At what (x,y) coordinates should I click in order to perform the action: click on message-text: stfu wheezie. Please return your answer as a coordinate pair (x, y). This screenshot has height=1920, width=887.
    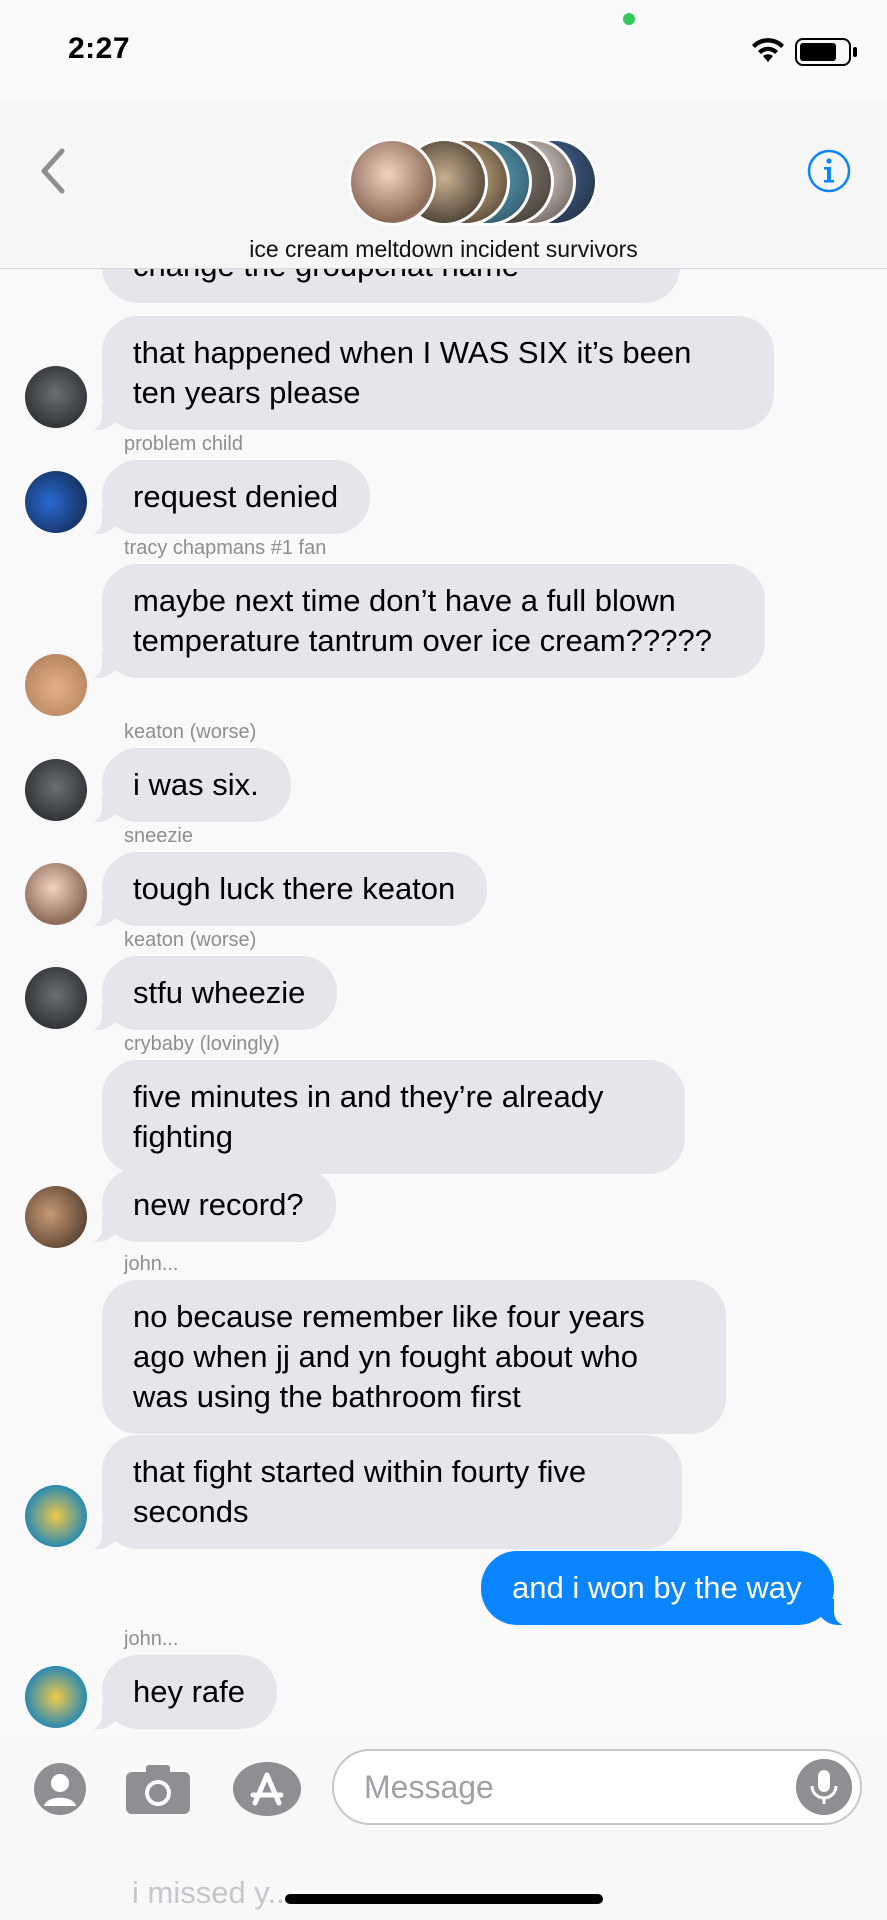
    Looking at the image, I should click on (219, 992).